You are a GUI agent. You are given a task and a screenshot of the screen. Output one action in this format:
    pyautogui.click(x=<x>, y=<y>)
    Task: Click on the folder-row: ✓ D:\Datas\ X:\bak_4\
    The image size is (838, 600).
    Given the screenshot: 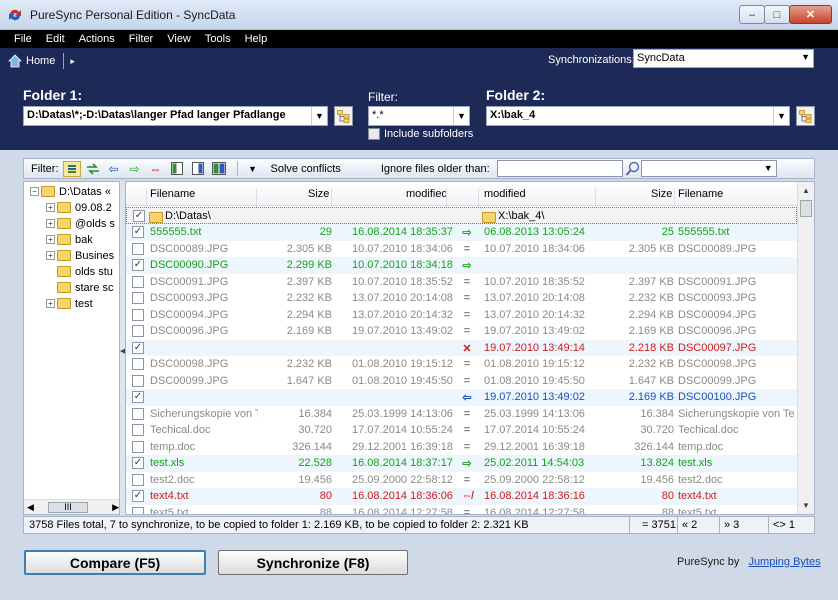 What is the action you would take?
    pyautogui.click(x=461, y=215)
    